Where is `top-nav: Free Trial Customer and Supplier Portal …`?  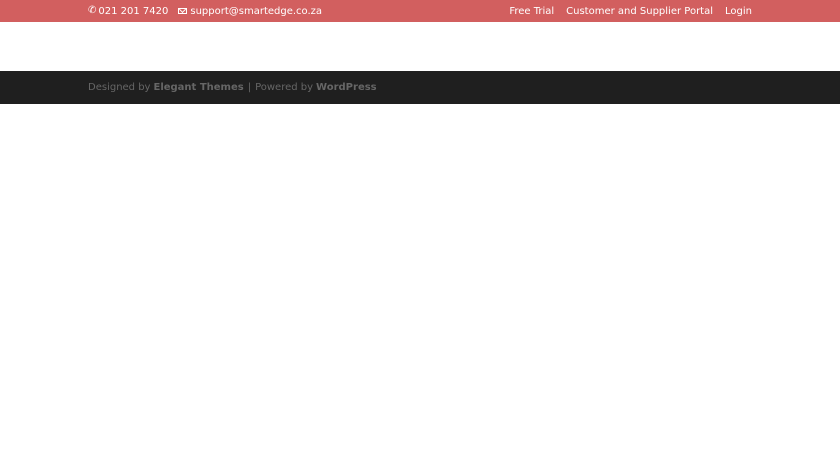
top-nav: Free Trial Customer and Supplier Portal … is located at coordinates (624, 11).